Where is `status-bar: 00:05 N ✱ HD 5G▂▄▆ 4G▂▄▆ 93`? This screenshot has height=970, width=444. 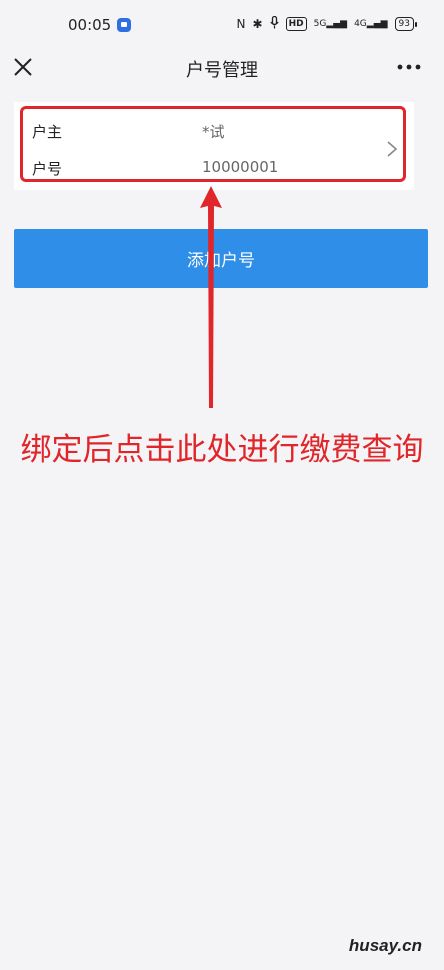 status-bar: 00:05 N ✱ HD 5G▂▄▆ 4G▂▄▆ 93 is located at coordinates (222, 25).